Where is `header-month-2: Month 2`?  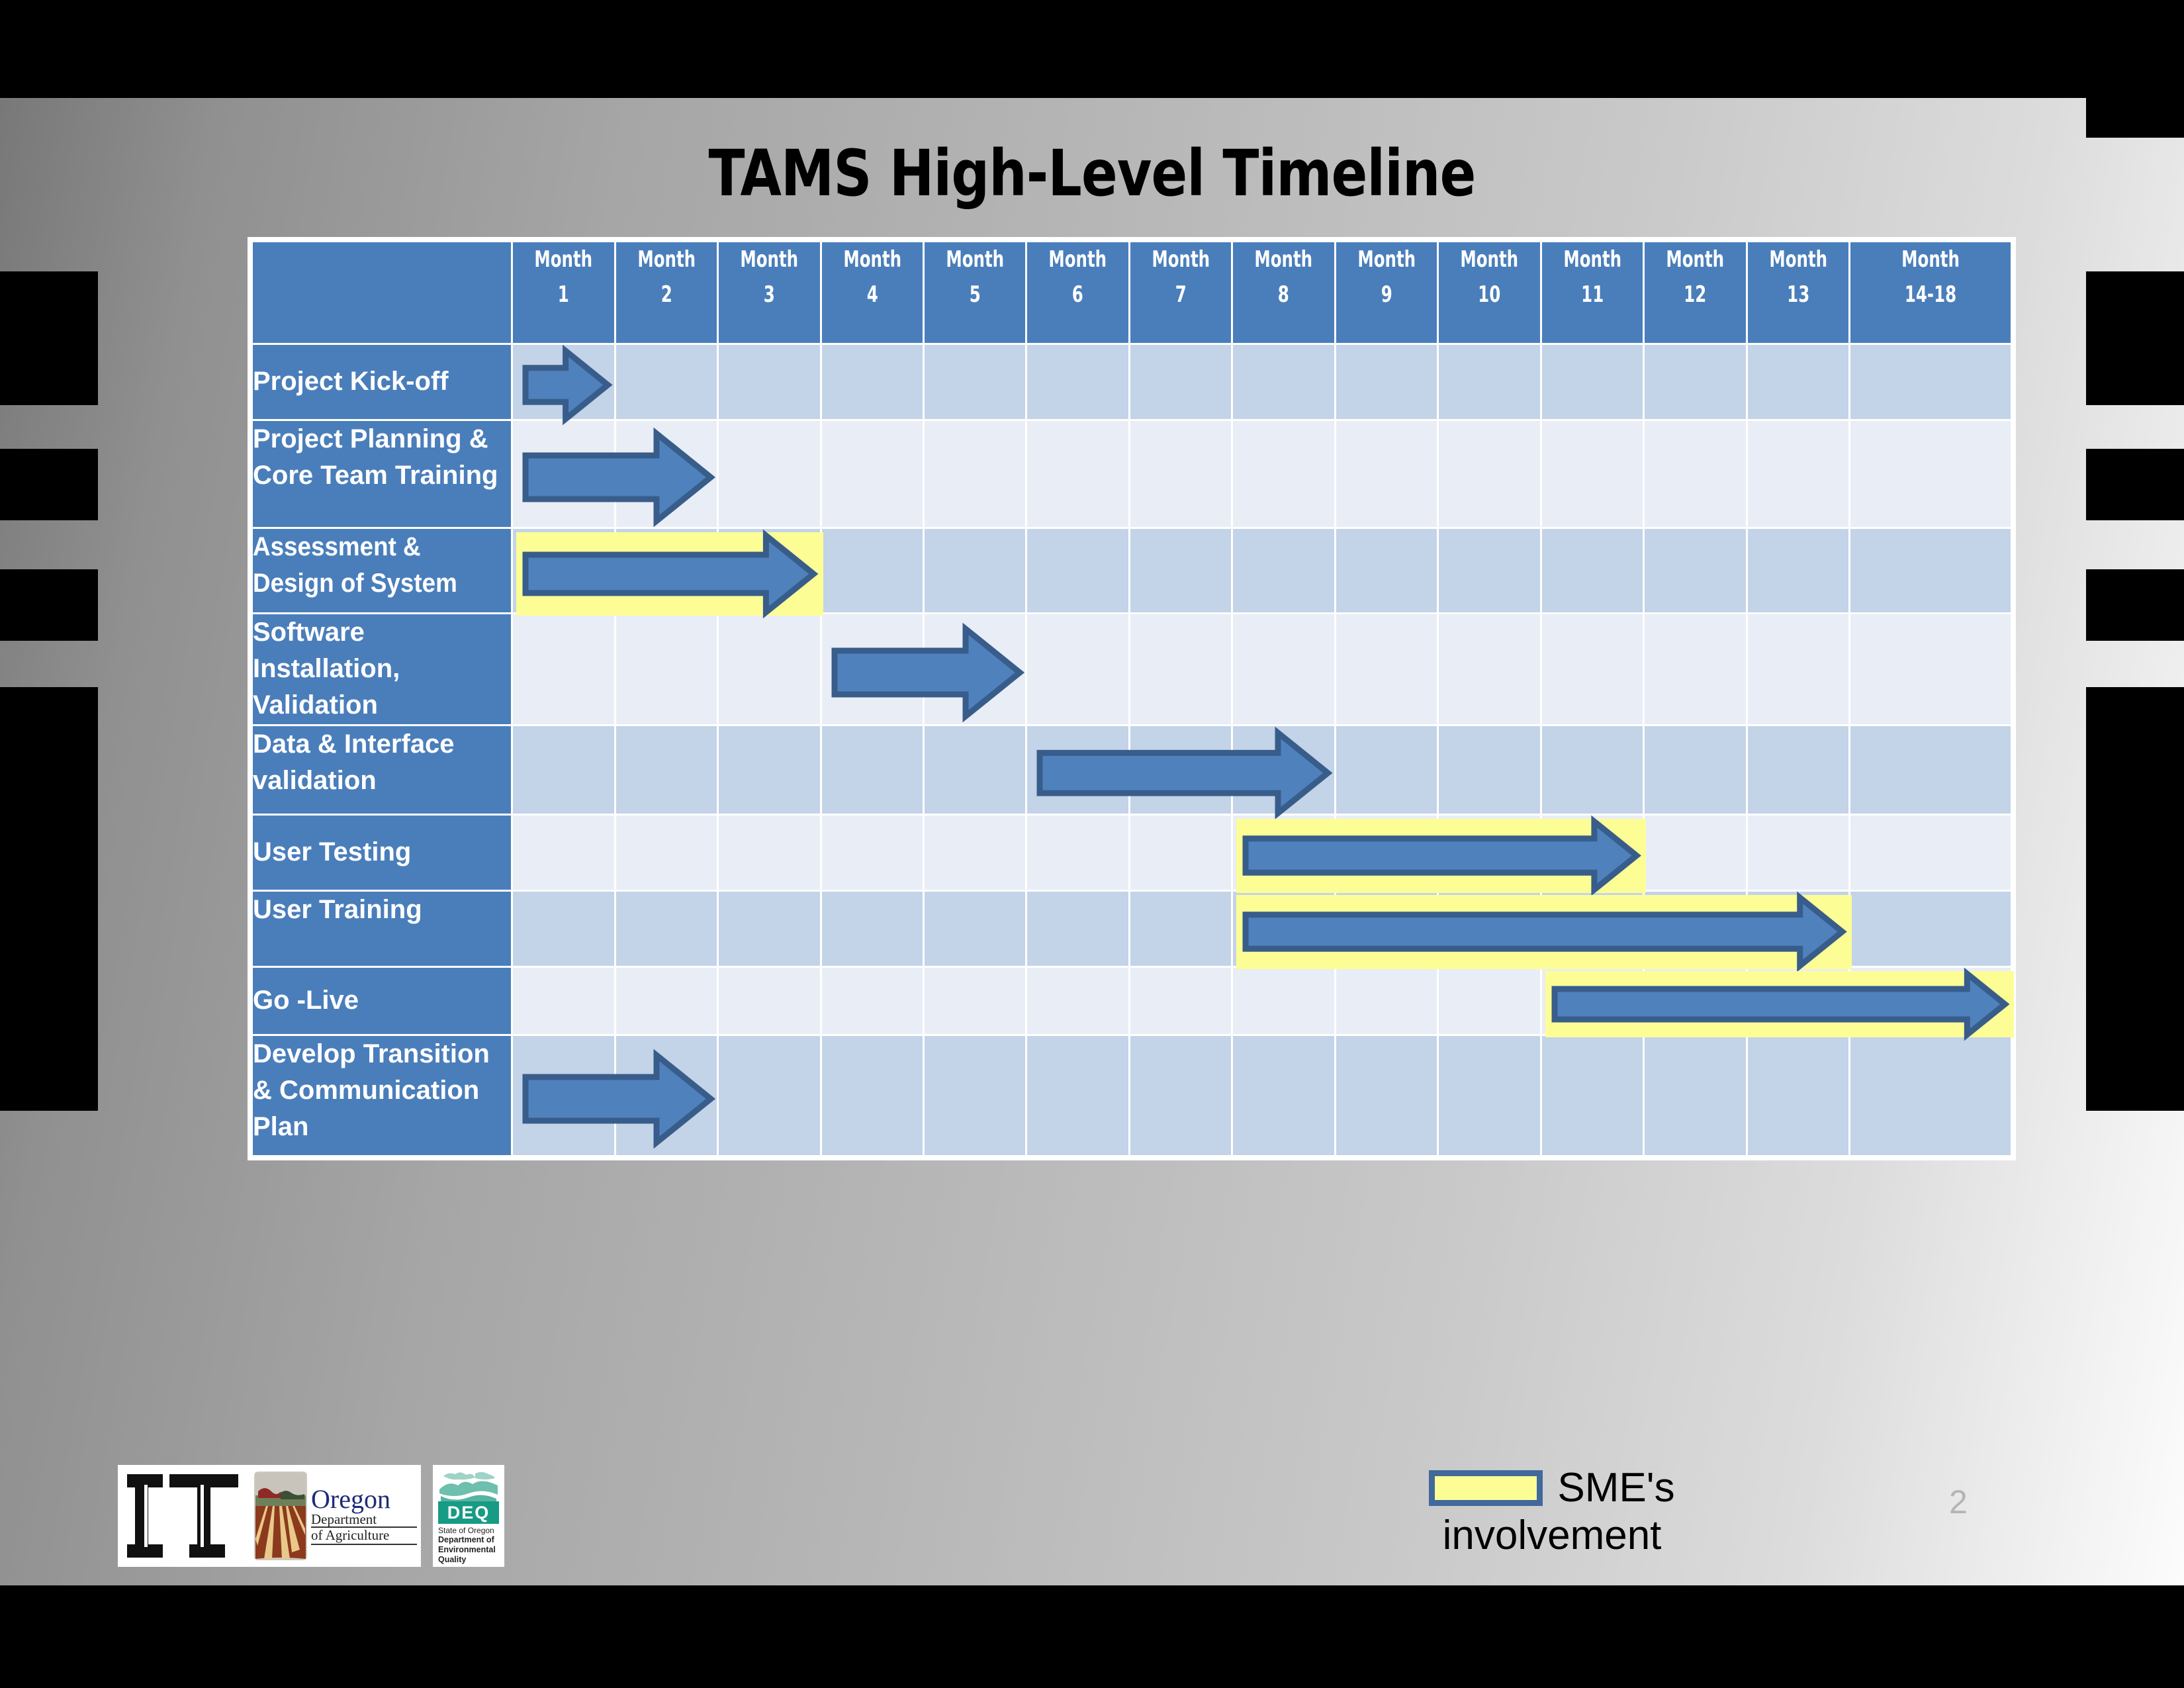 header-month-2: Month 2 is located at coordinates (666, 292).